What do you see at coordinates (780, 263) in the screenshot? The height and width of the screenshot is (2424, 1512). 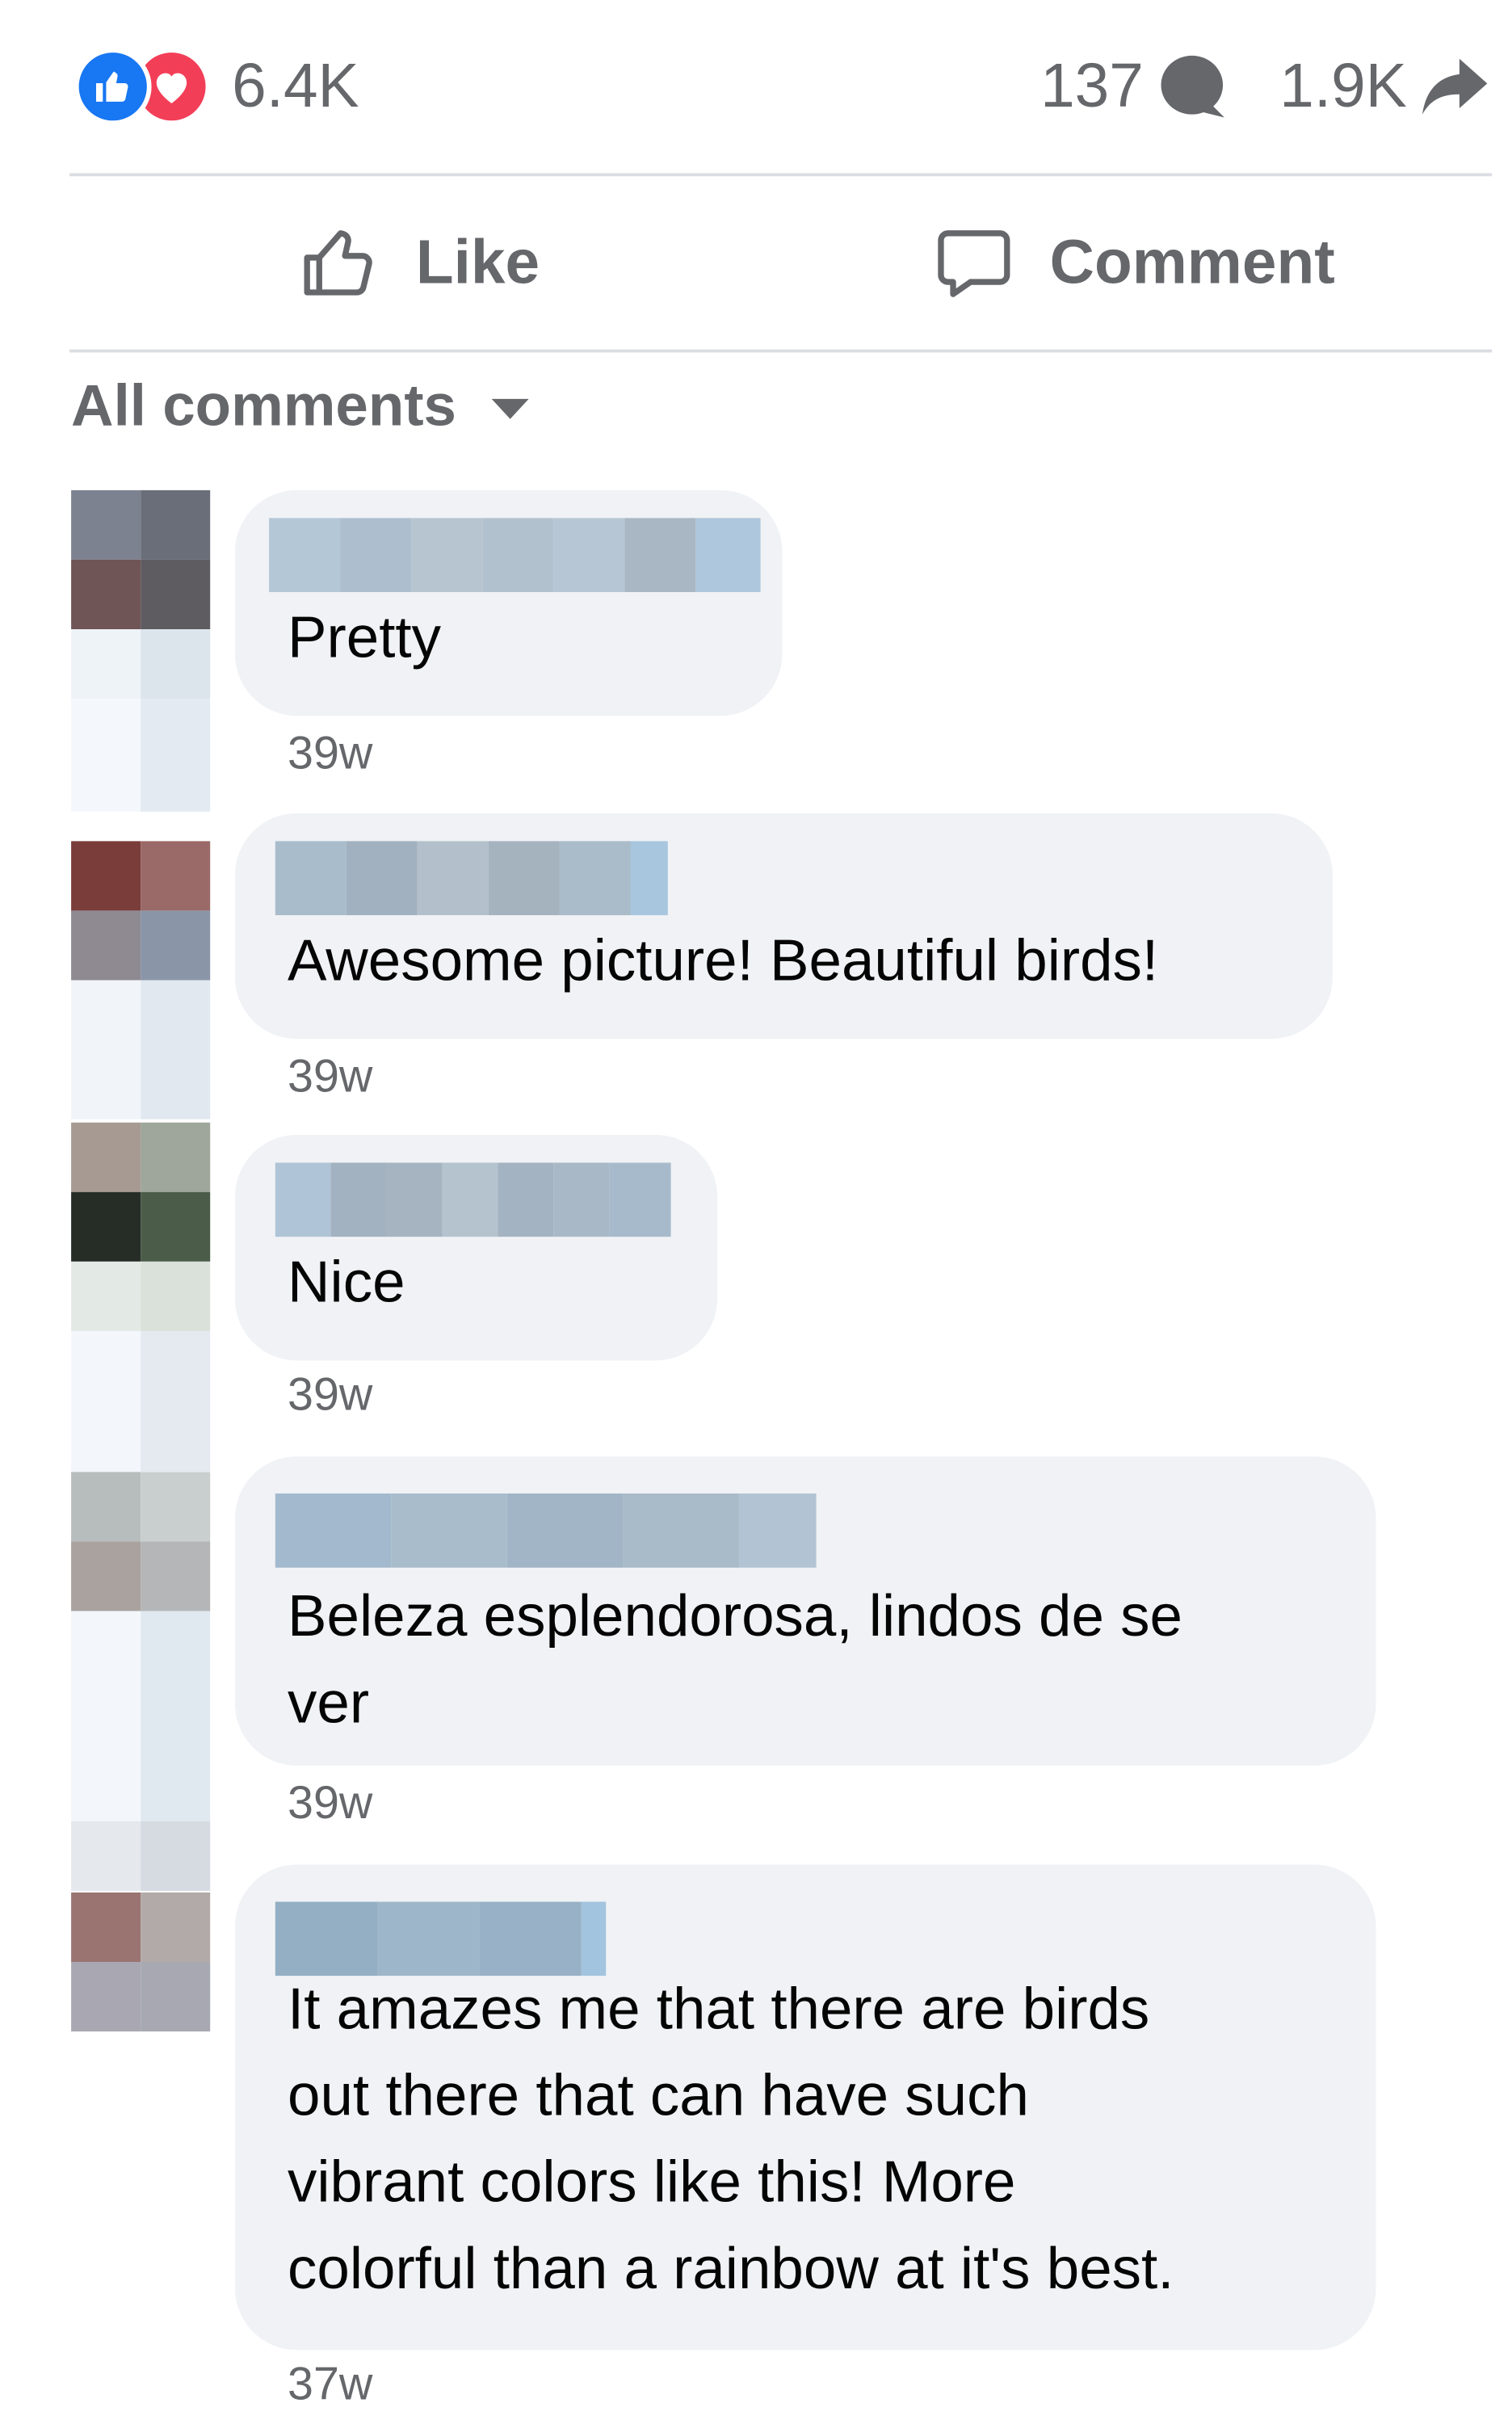 I see `action-bar: Like Comment` at bounding box center [780, 263].